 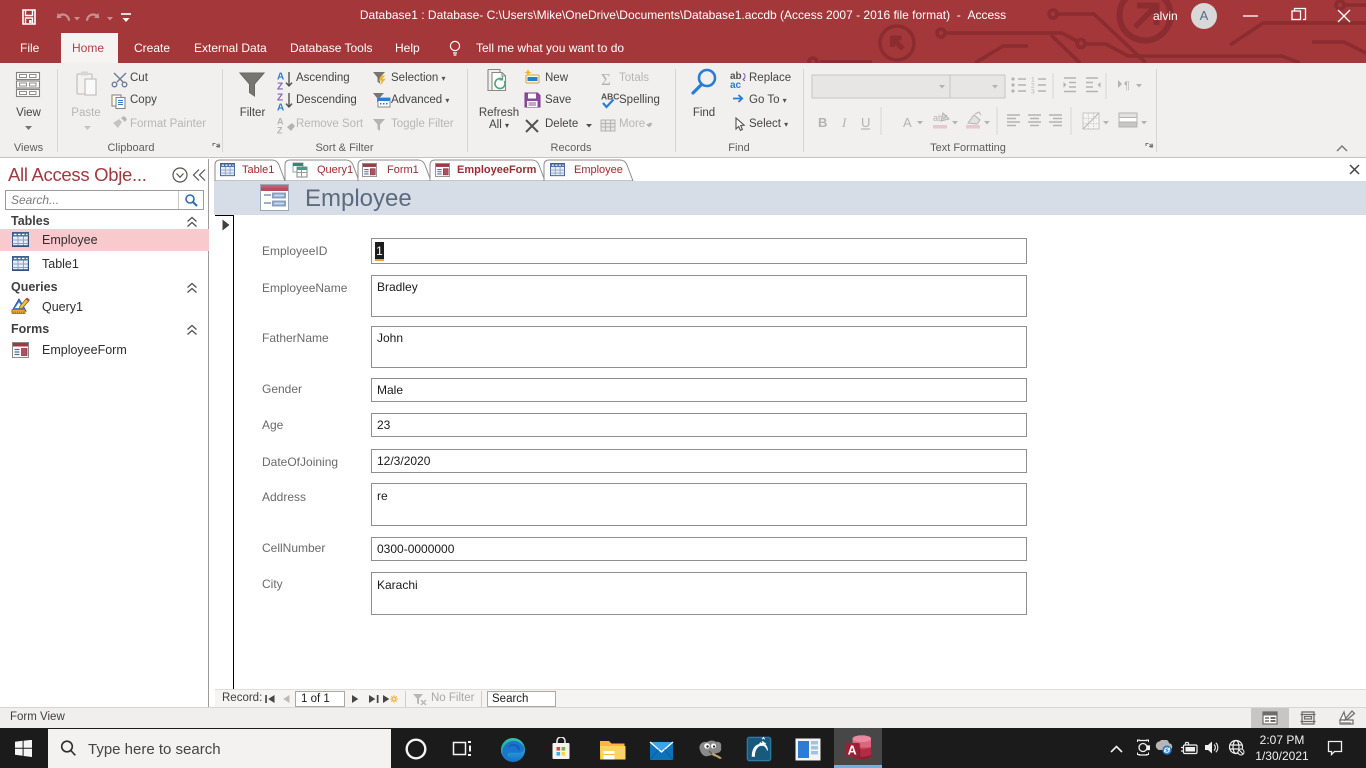 What do you see at coordinates (606, 79) in the screenshot?
I see `svg-text: Σ` at bounding box center [606, 79].